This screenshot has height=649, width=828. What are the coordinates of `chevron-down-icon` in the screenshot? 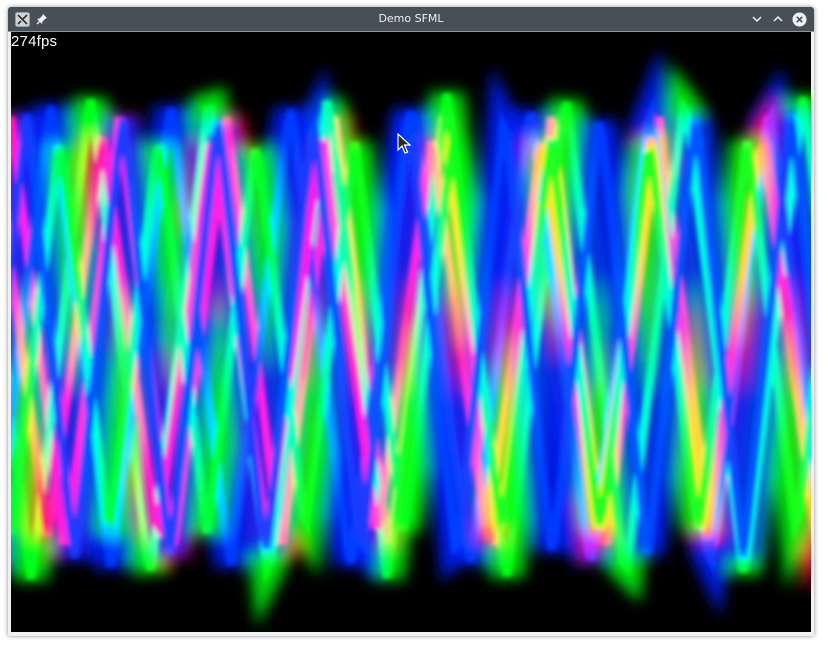 It's located at (757, 19).